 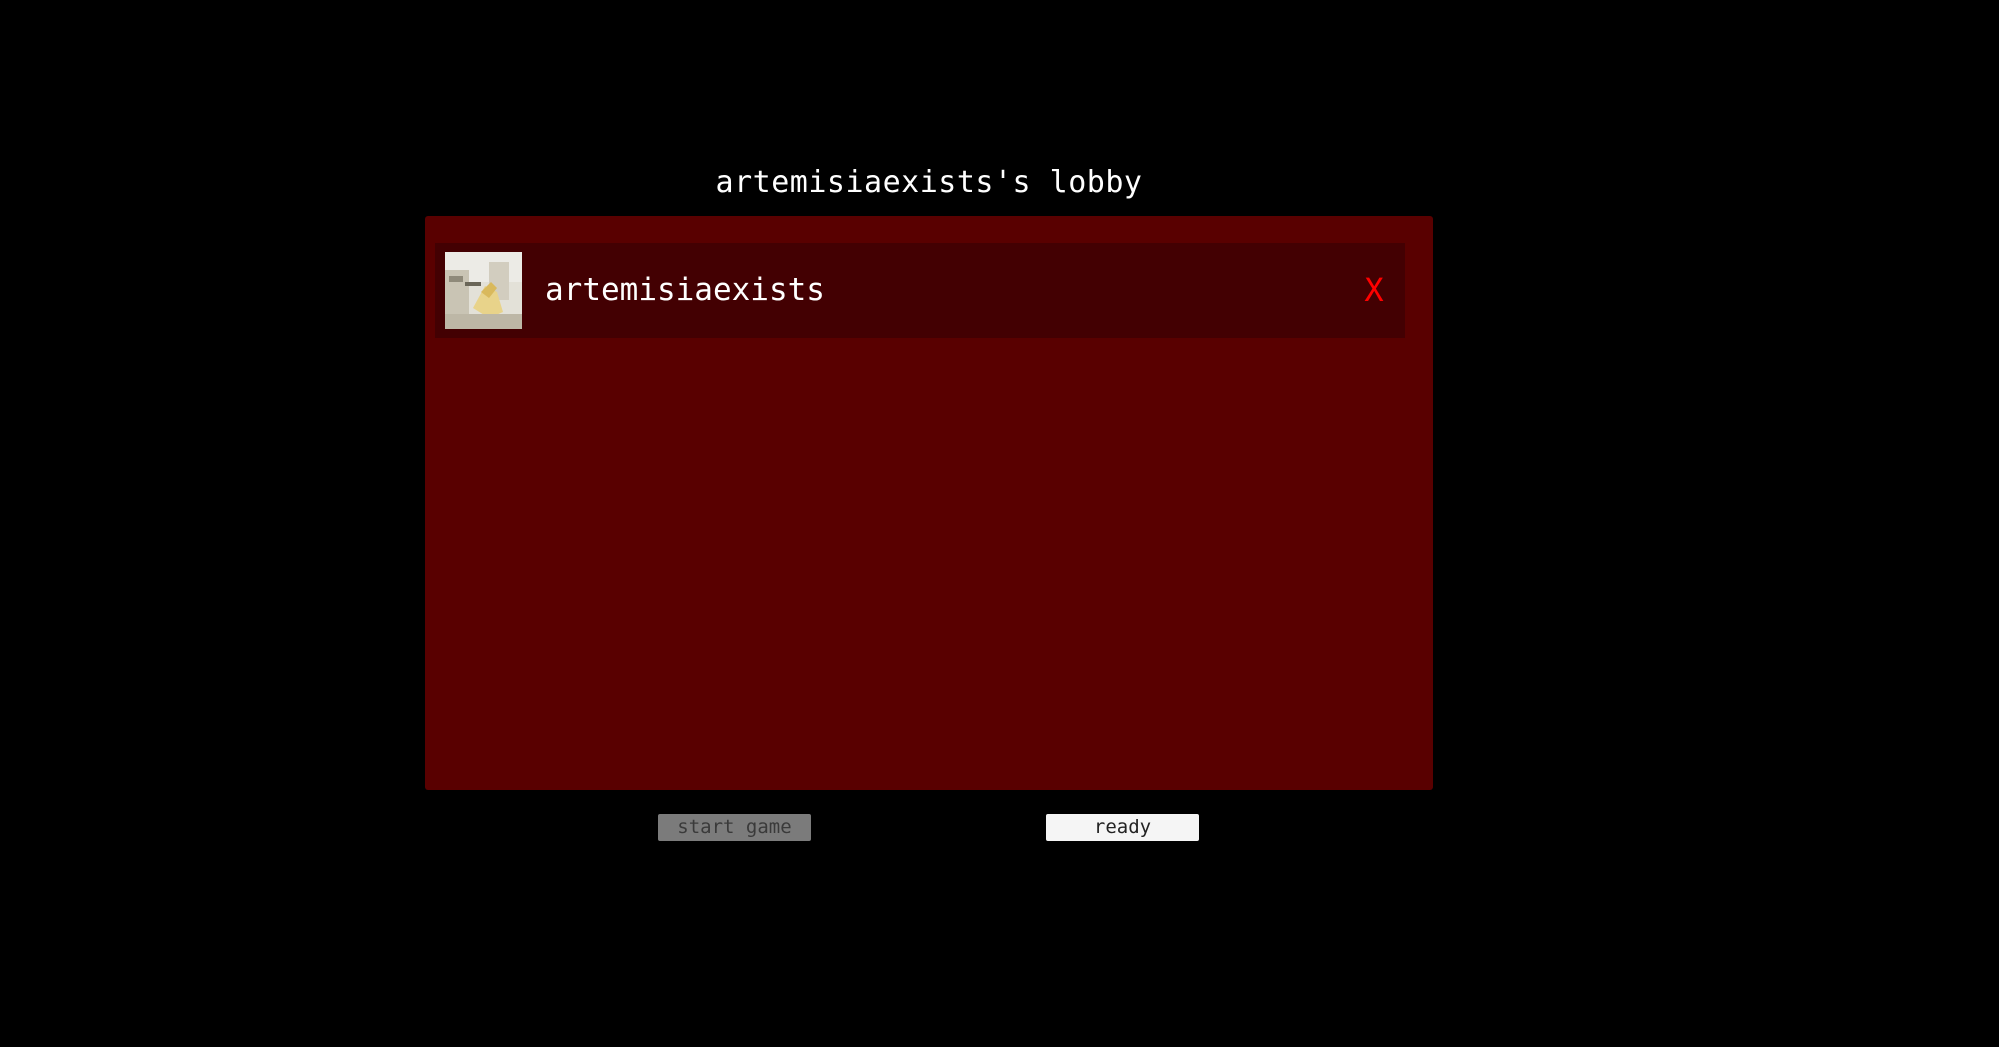 I want to click on player-avatar-icon, so click(x=483, y=290).